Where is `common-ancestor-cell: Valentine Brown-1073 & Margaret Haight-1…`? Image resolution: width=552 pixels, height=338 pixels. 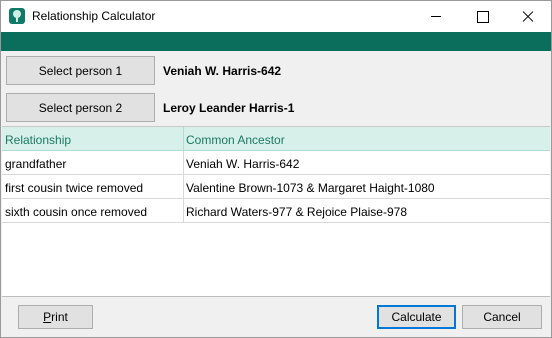 common-ancestor-cell: Valentine Brown-1073 & Margaret Haight-1… is located at coordinates (310, 188).